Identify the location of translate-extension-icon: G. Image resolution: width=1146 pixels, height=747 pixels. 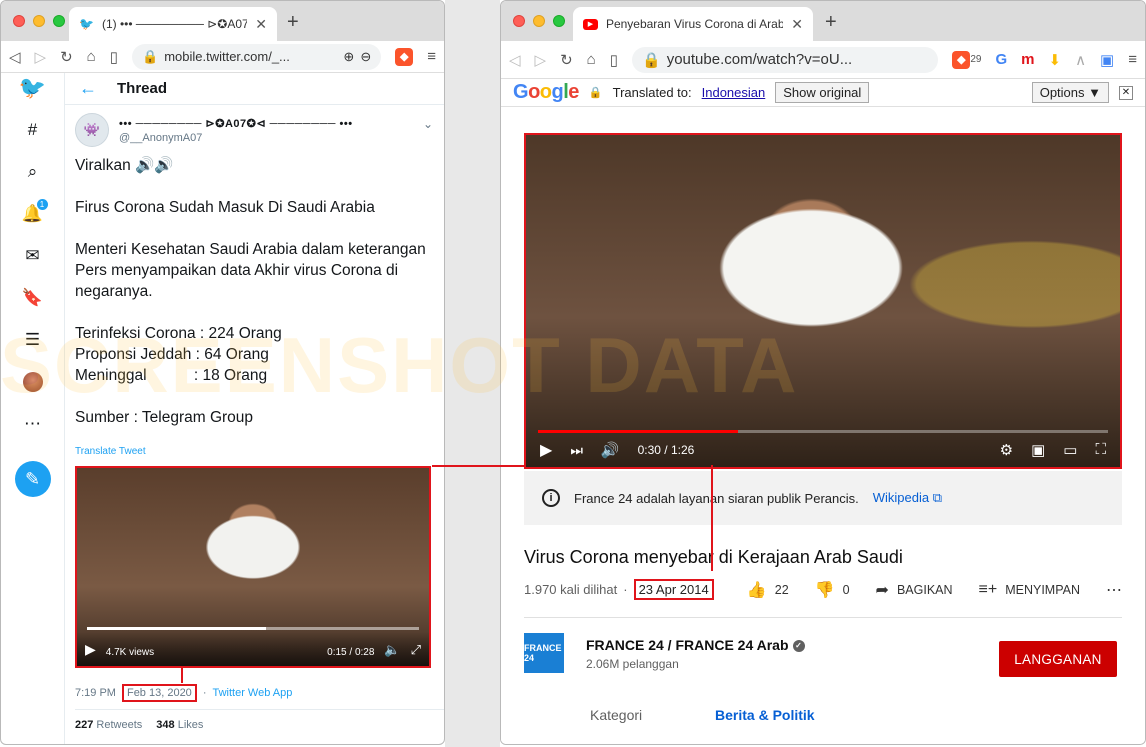
(1001, 59).